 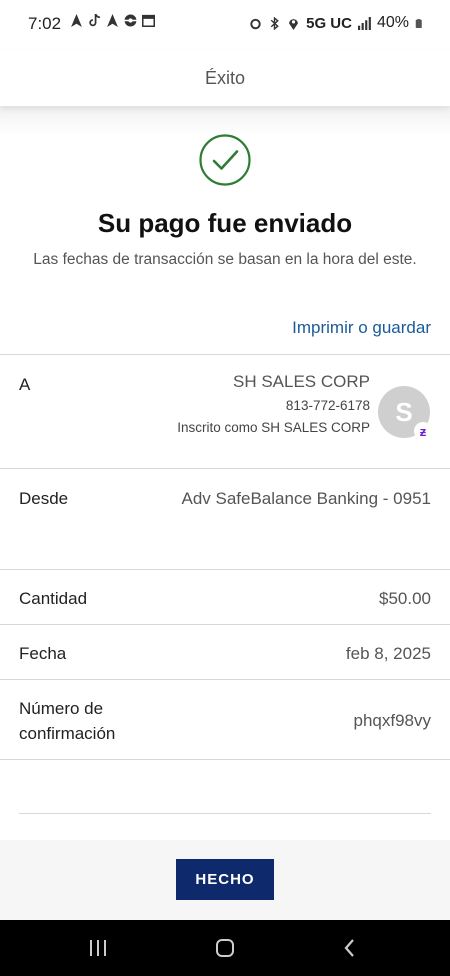 I want to click on system-nav-bar, so click(x=225, y=948).